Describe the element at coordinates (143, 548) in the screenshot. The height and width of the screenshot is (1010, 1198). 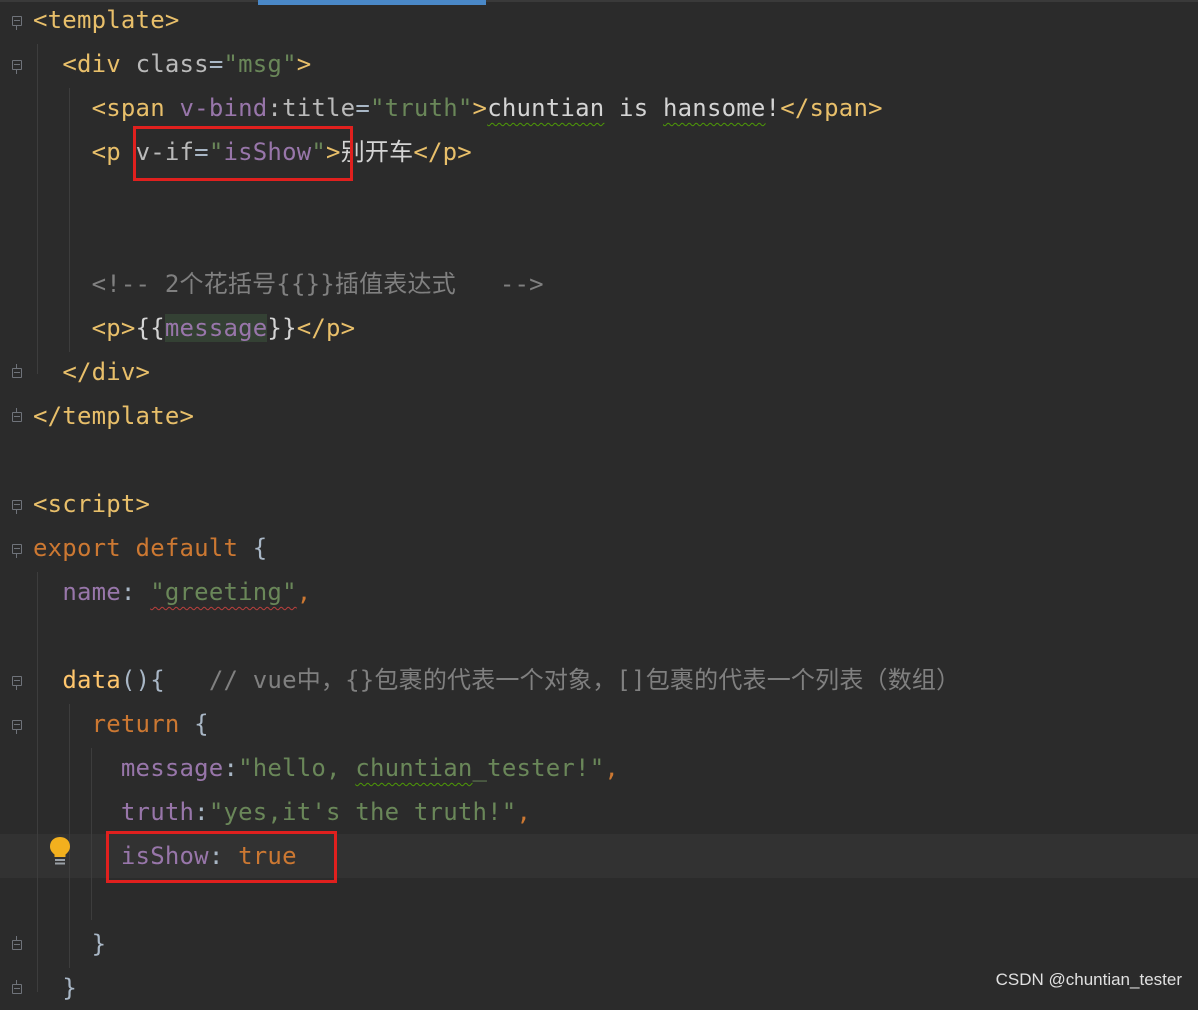
I see `code-token: export default` at that location.